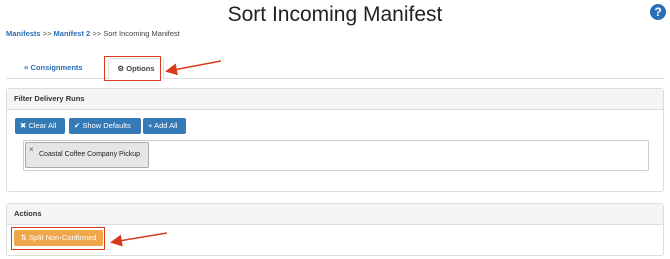  What do you see at coordinates (166, 153) in the screenshot?
I see `annotation-arrows` at bounding box center [166, 153].